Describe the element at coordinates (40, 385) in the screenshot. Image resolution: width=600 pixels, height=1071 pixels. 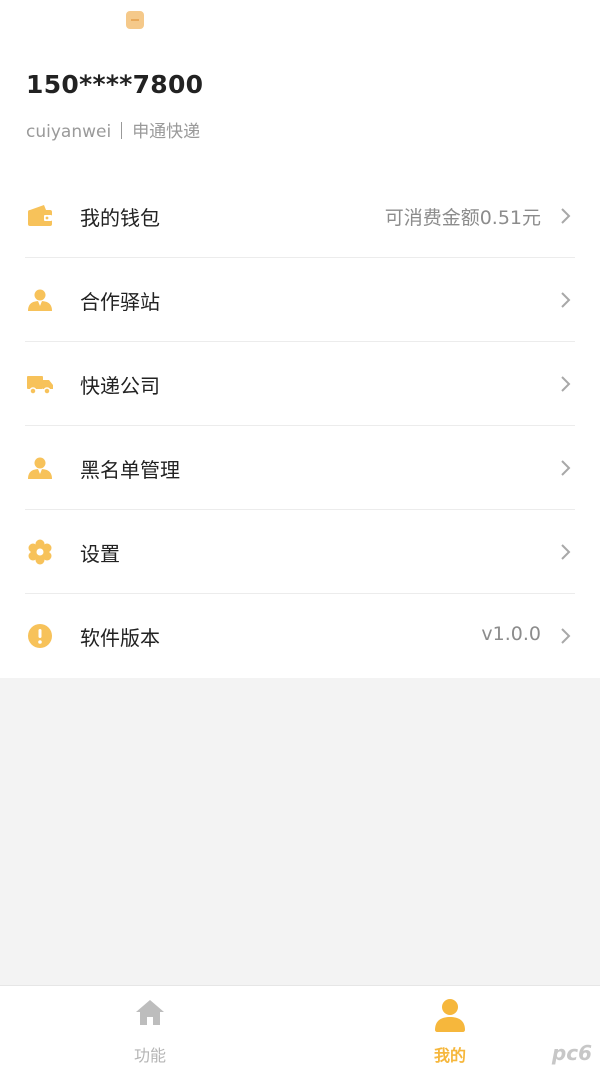
I see `truck-icon` at that location.